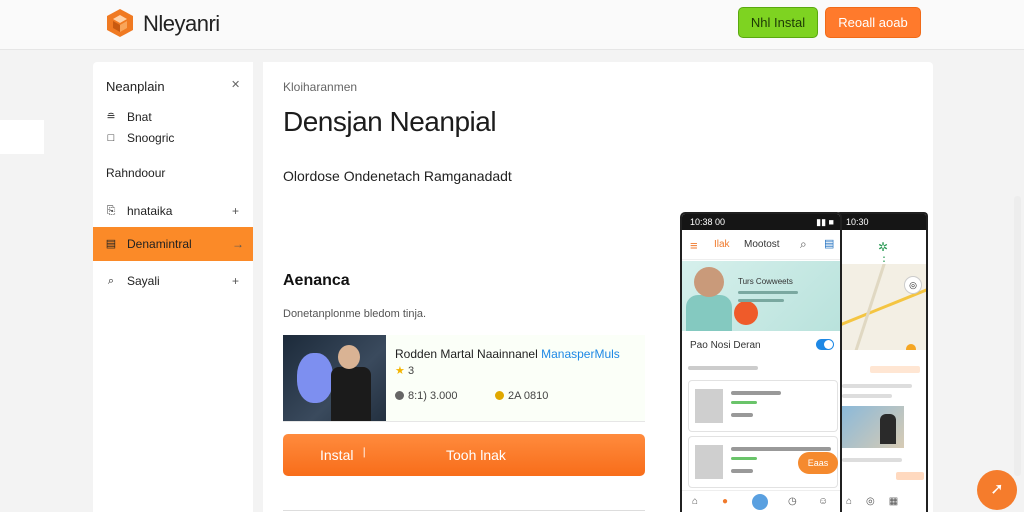 The height and width of the screenshot is (512, 1024). What do you see at coordinates (111, 211) in the screenshot?
I see `bookmark-icon: ⎘` at bounding box center [111, 211].